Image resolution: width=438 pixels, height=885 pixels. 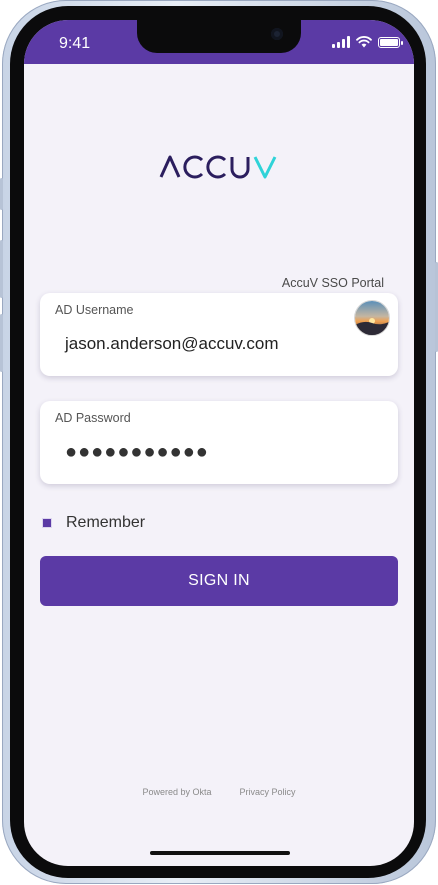 What do you see at coordinates (47, 523) in the screenshot?
I see `remember-checkbox` at bounding box center [47, 523].